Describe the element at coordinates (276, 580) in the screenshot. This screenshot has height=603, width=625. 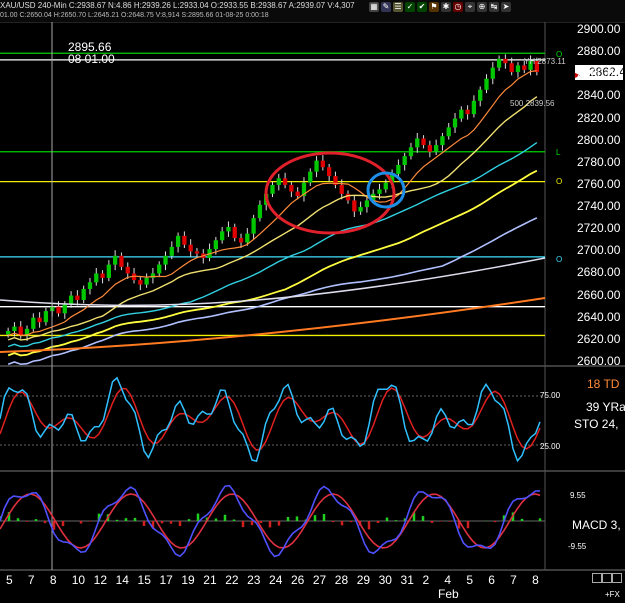
I see `time-tick-label: 24` at that location.